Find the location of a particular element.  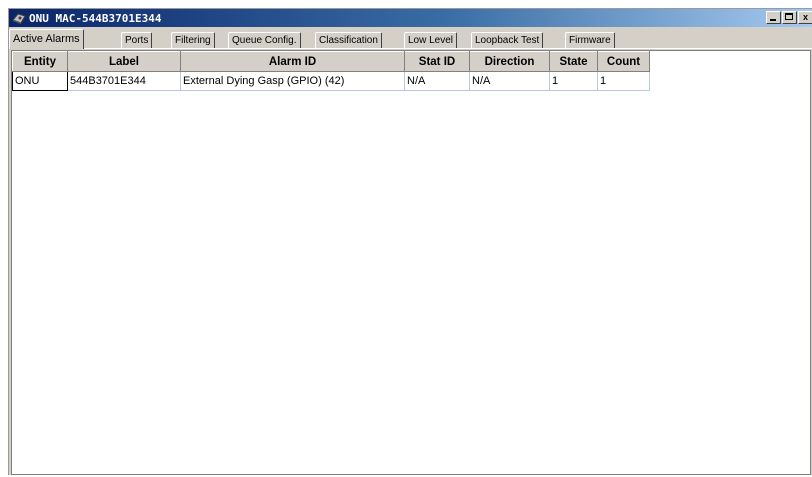

tab-queue-config: Queue Config. is located at coordinates (264, 40).